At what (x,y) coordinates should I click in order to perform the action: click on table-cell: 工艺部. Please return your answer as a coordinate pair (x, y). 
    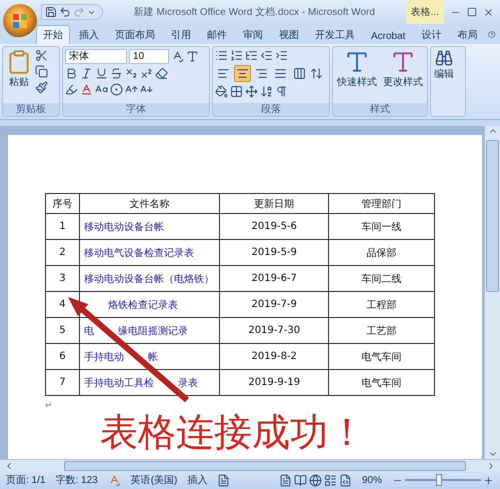
    Looking at the image, I should click on (381, 331).